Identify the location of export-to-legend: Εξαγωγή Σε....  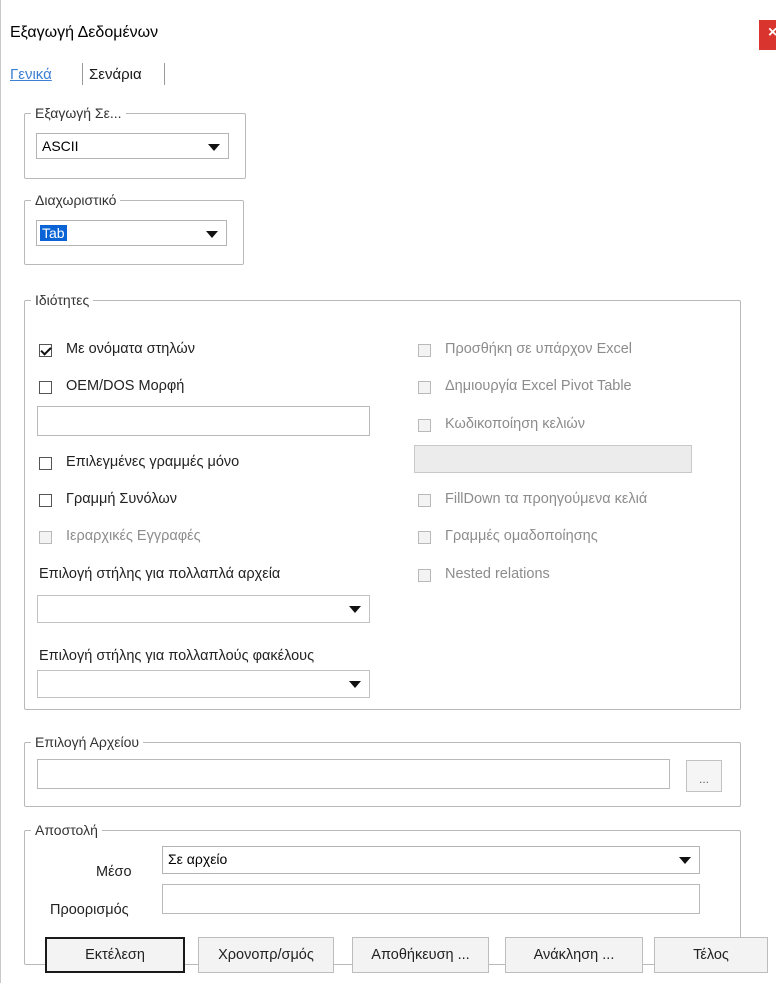
(78, 113).